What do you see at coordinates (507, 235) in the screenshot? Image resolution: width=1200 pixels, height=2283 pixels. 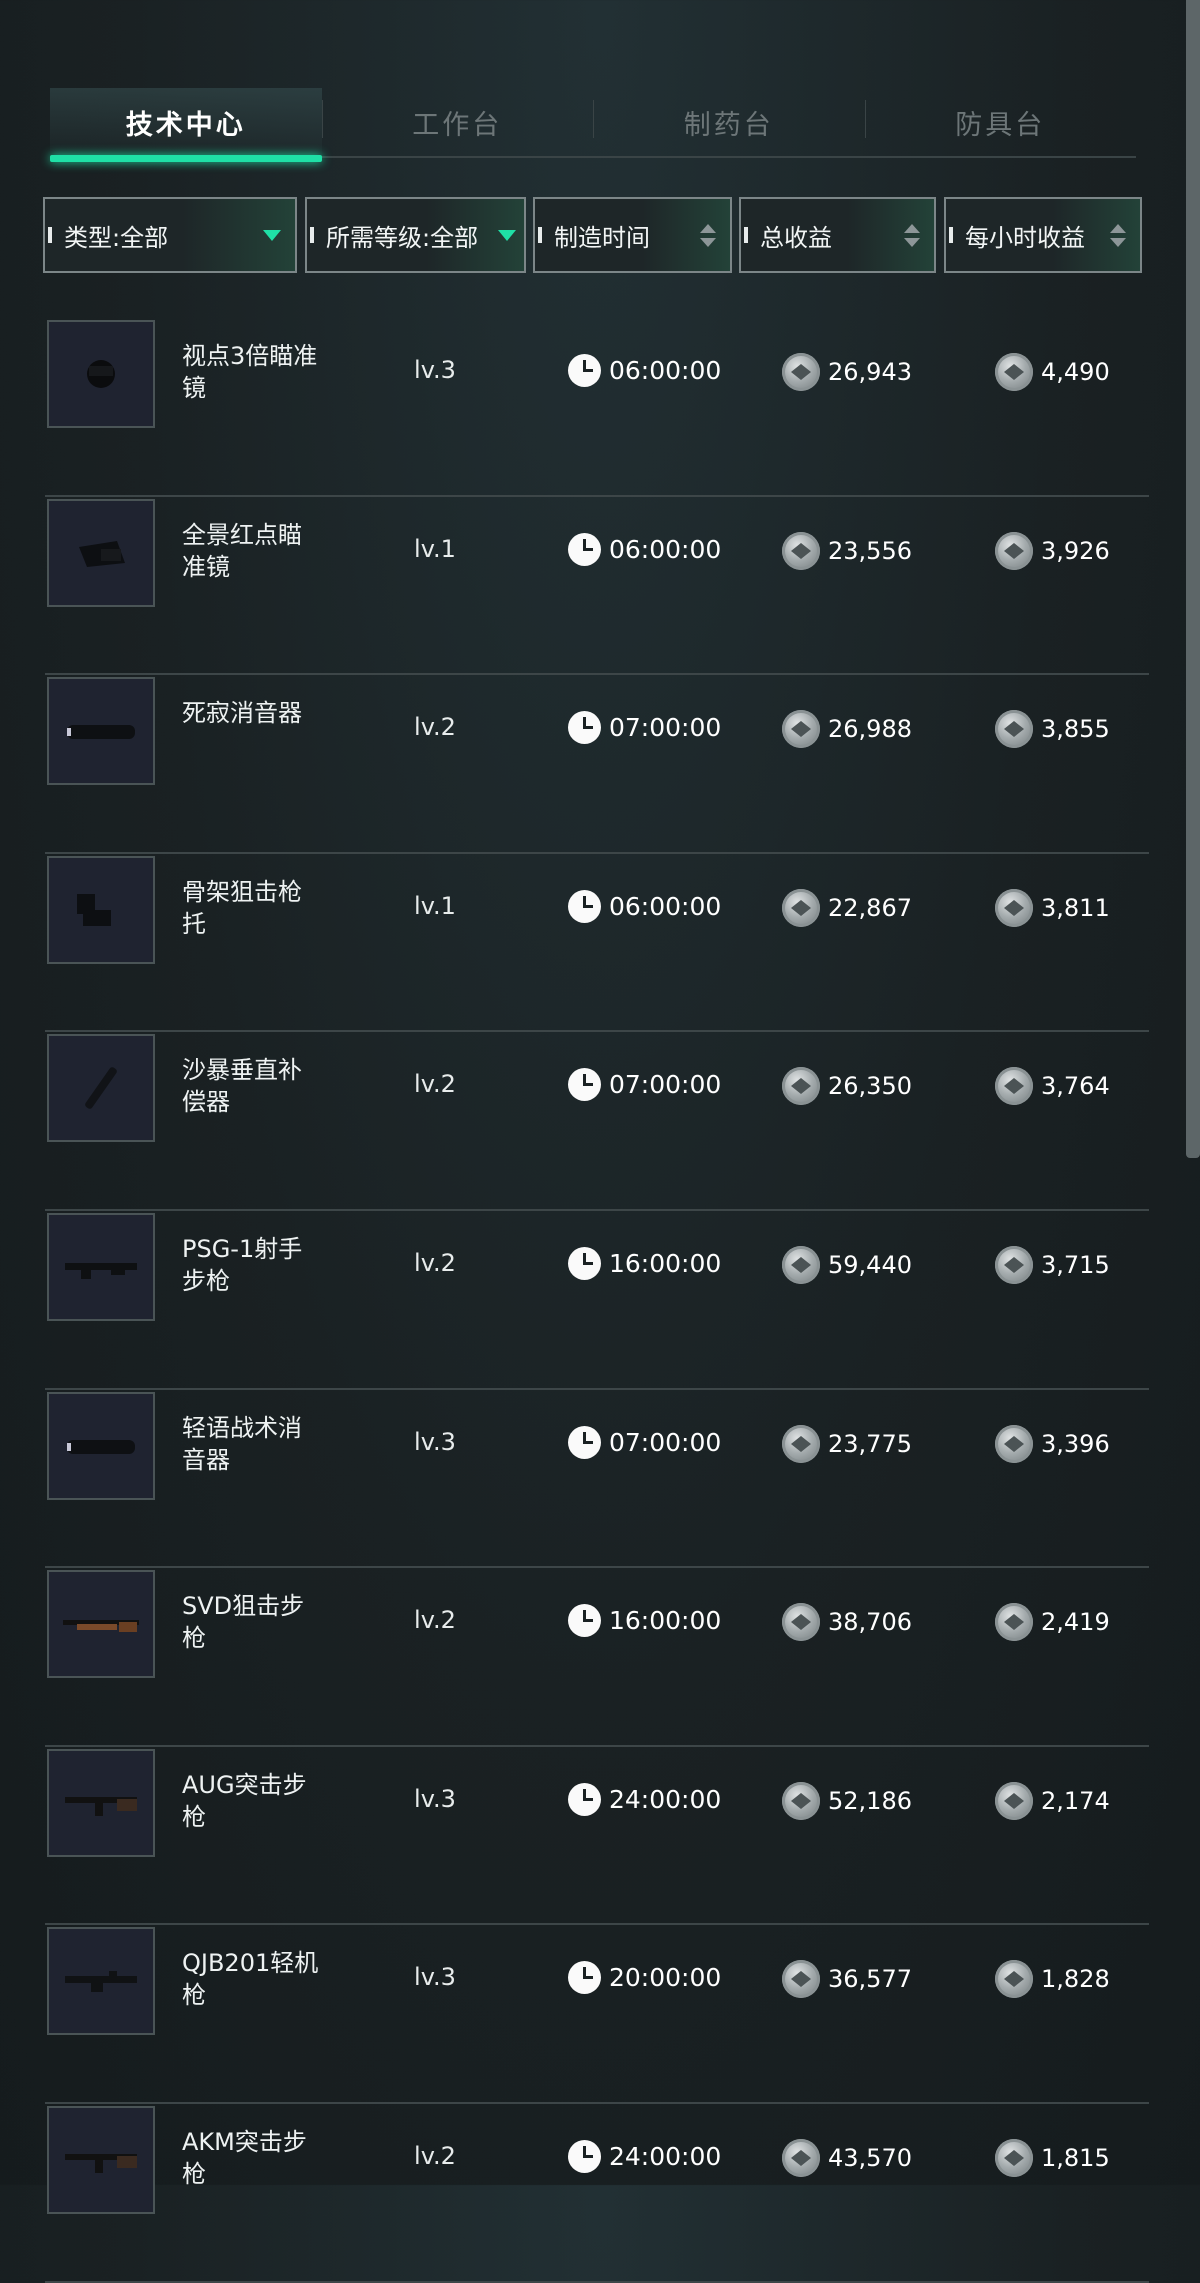 I see `dropdown-arrow-icon` at bounding box center [507, 235].